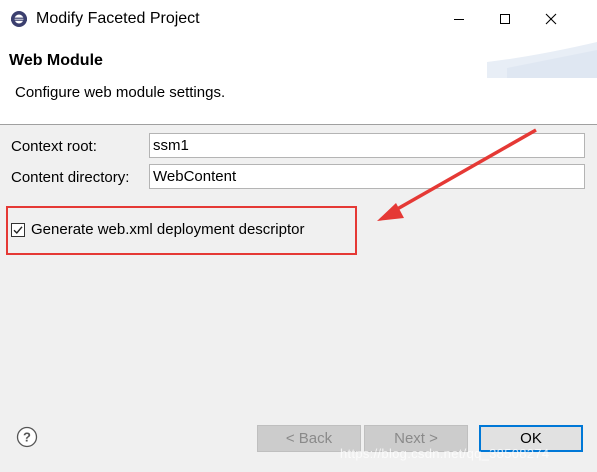 This screenshot has width=597, height=472. What do you see at coordinates (70, 177) in the screenshot?
I see `content-directory-label: Content directory:` at bounding box center [70, 177].